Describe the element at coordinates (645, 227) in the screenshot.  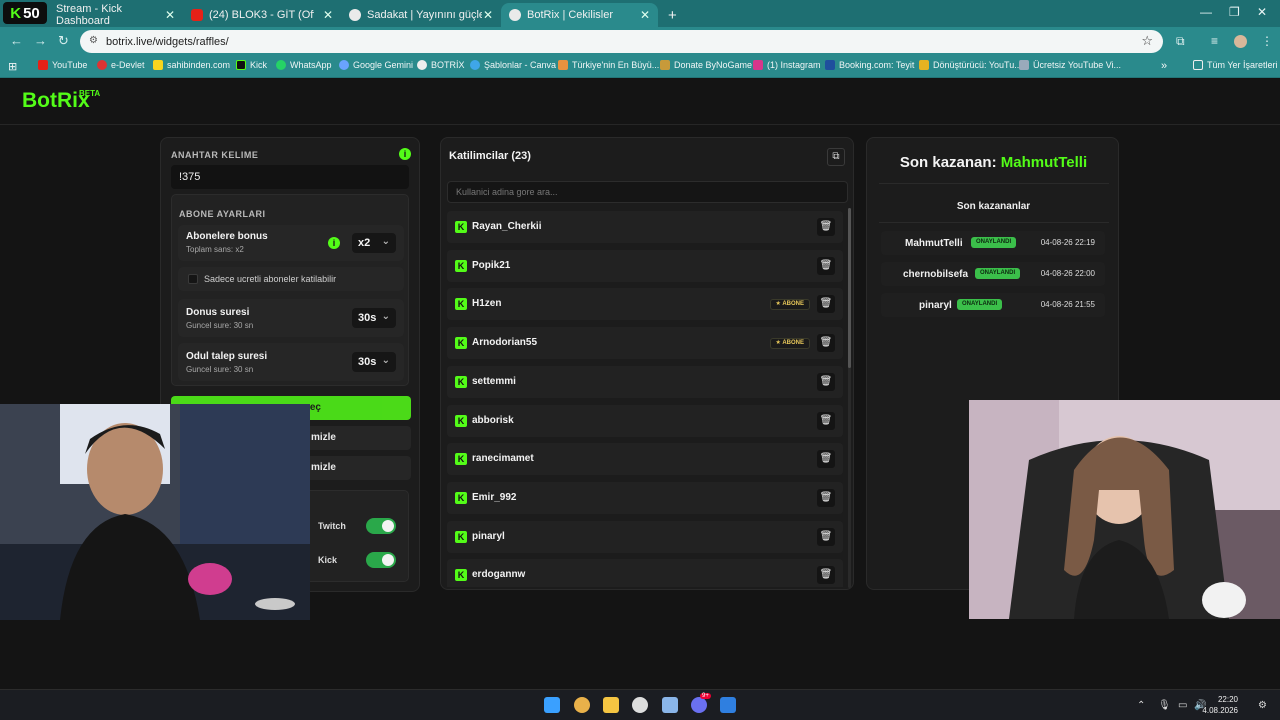
I see `participant-row: K Rayan_Cherkii 🗑` at that location.